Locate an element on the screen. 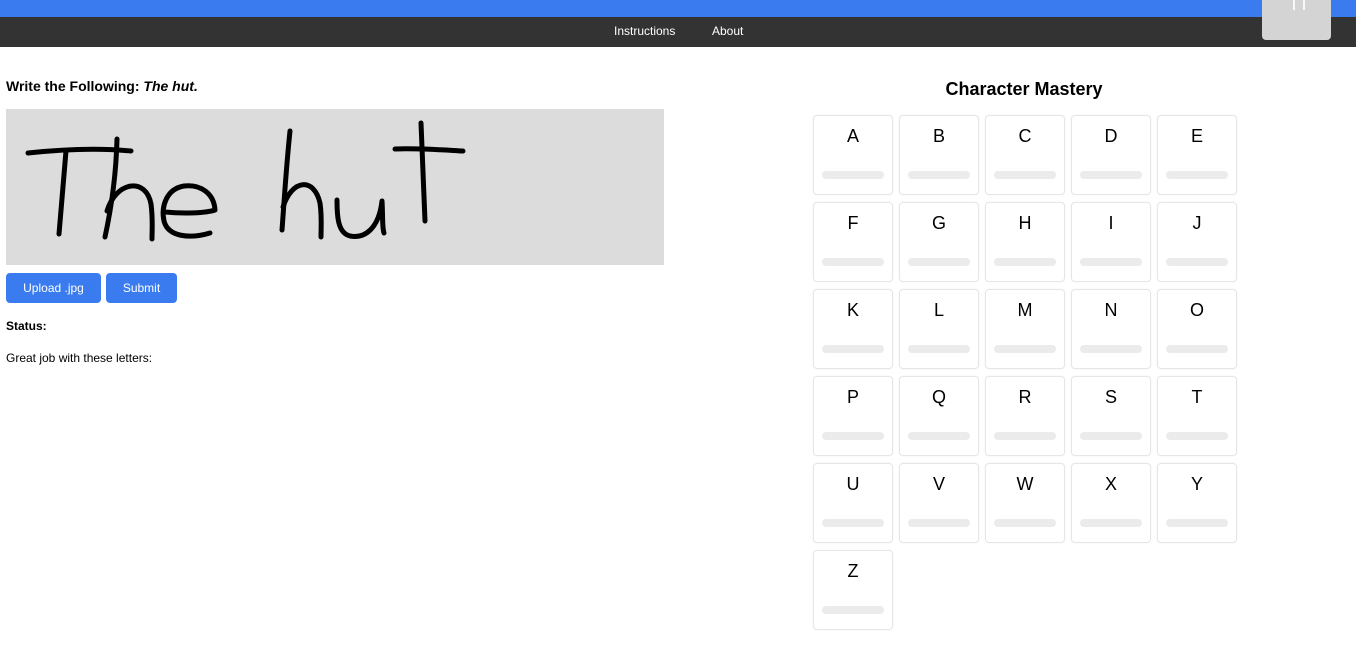 The height and width of the screenshot is (663, 1356). letter-card-q: Q is located at coordinates (939, 416).